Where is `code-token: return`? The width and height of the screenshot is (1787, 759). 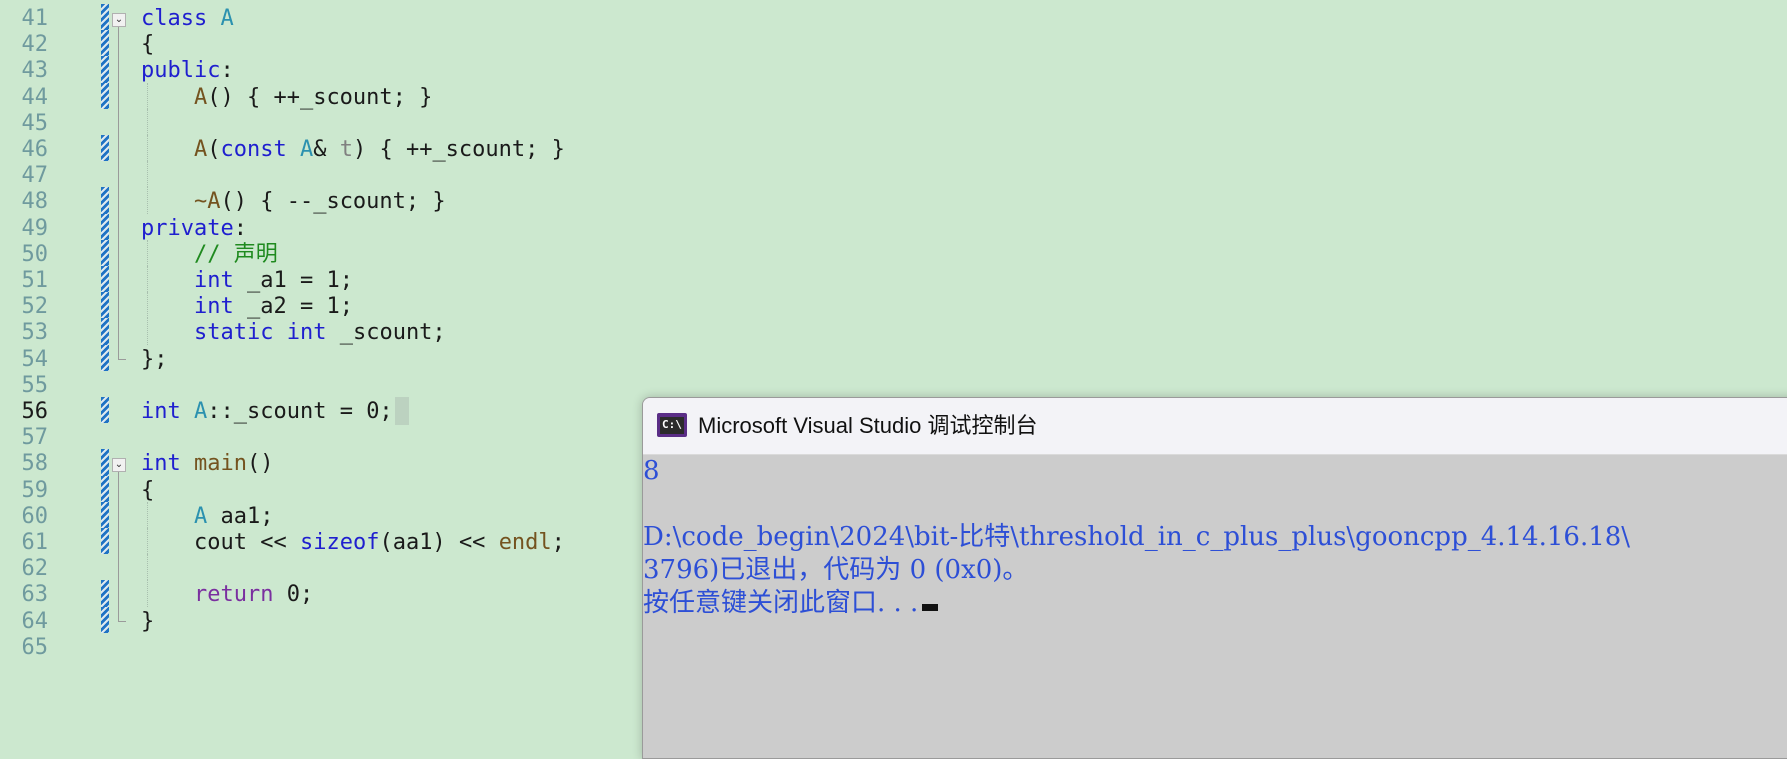 code-token: return is located at coordinates (233, 595).